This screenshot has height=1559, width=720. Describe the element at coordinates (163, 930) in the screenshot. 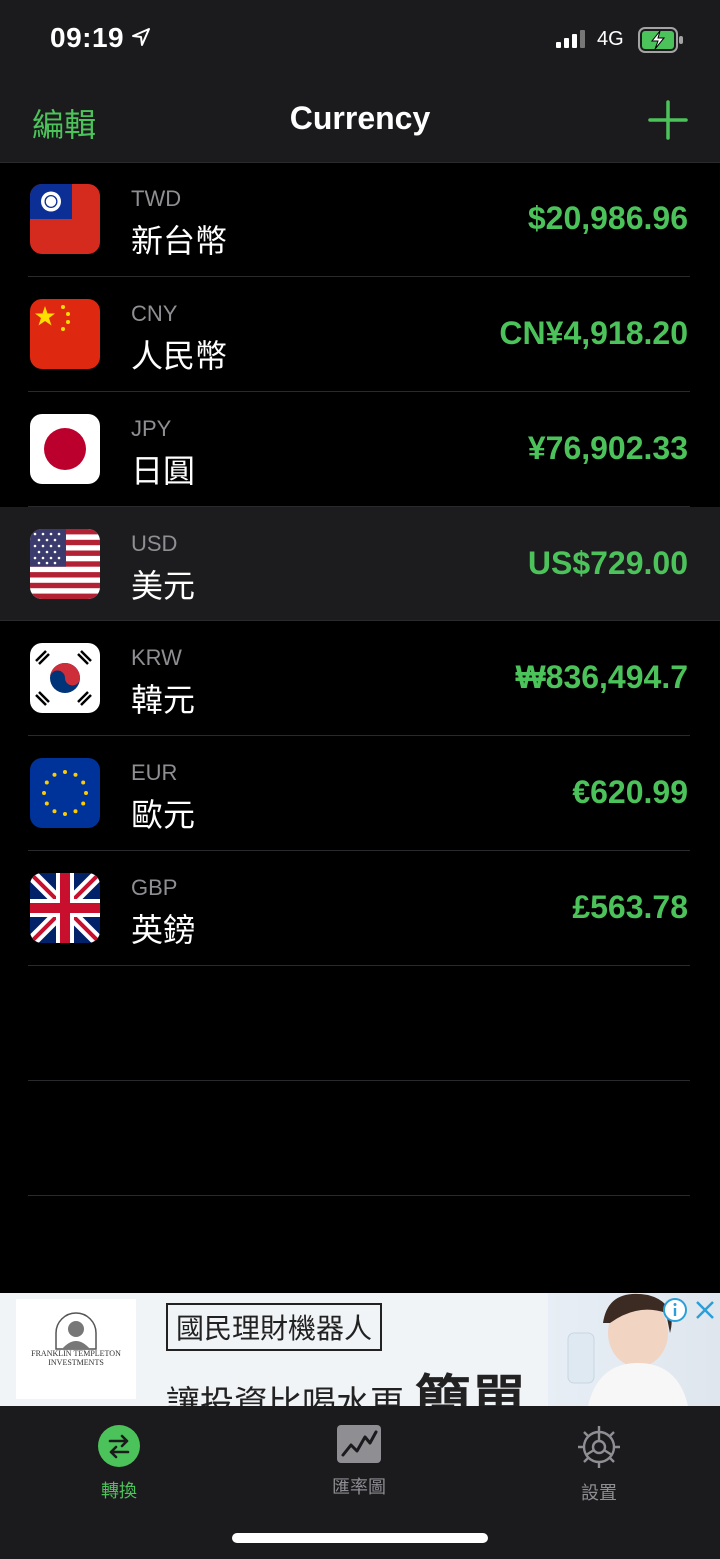

I see `currency-name: 英鎊` at that location.